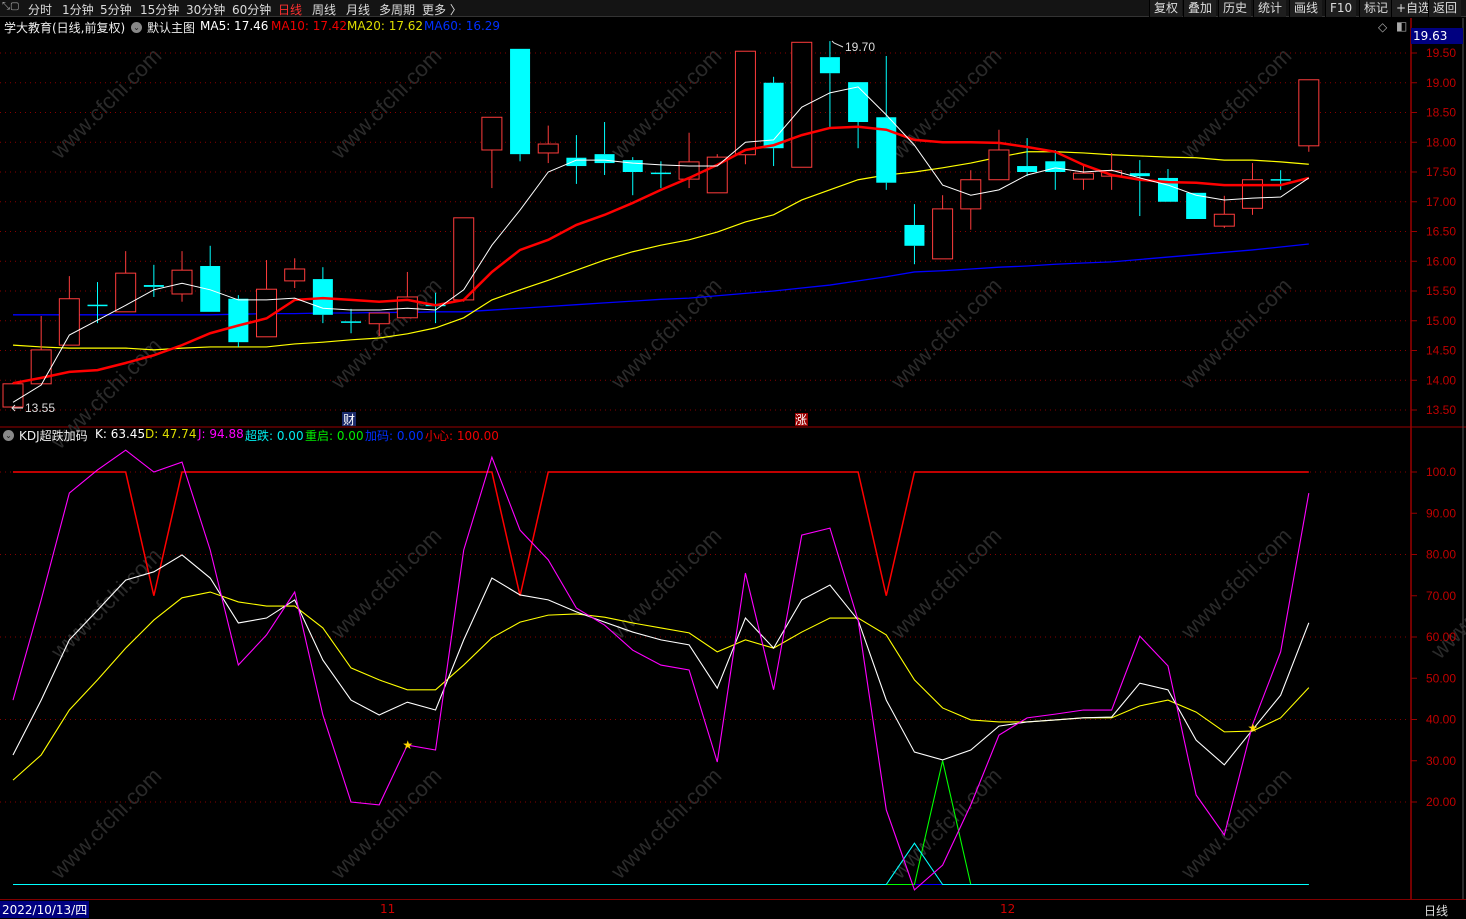 The image size is (1466, 919). What do you see at coordinates (1235, 8) in the screenshot?
I see `toolbar-button-2: 历史` at bounding box center [1235, 8].